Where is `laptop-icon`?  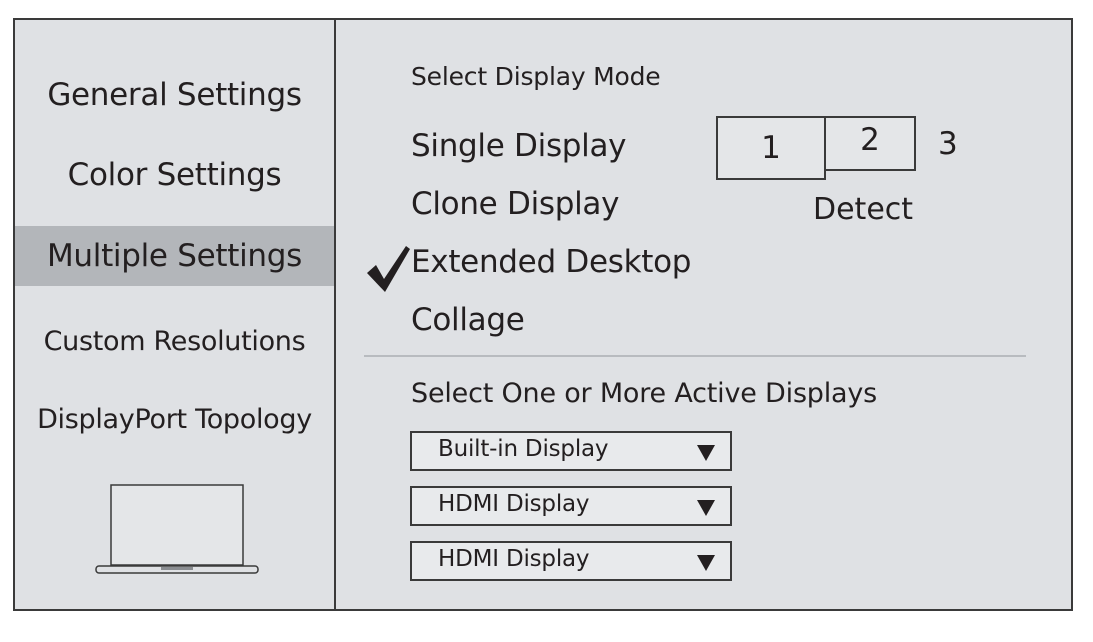 laptop-icon is located at coordinates (177, 529).